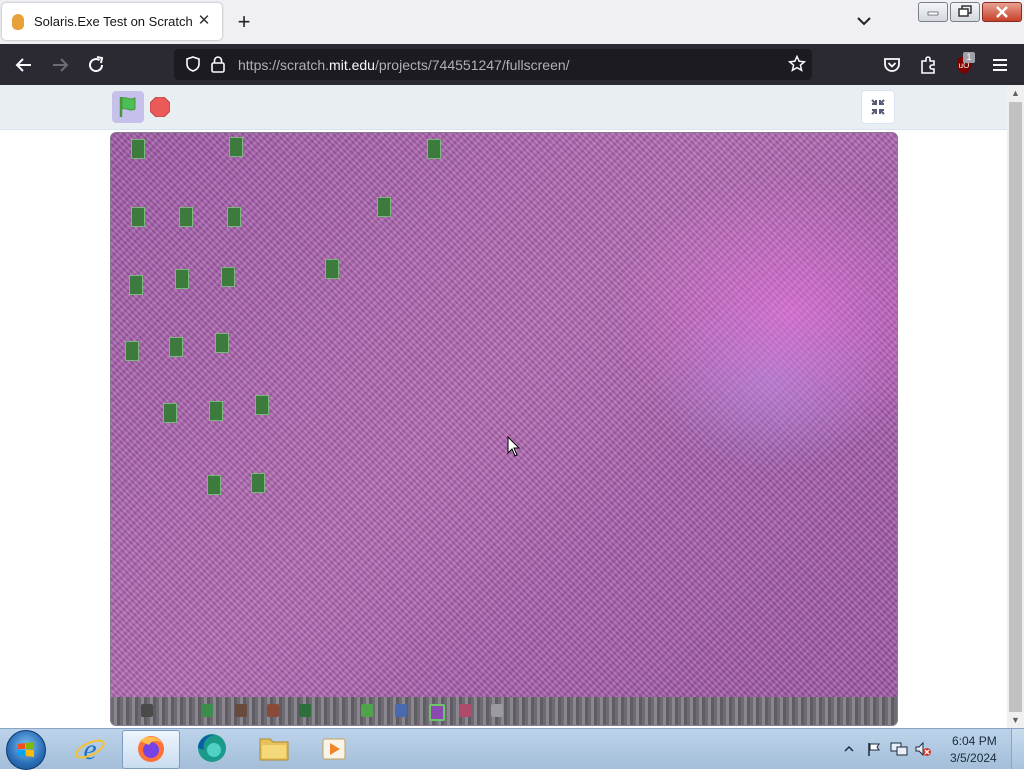 This screenshot has width=1024, height=774. What do you see at coordinates (1000, 65) in the screenshot?
I see `menu-hamburger-icon` at bounding box center [1000, 65].